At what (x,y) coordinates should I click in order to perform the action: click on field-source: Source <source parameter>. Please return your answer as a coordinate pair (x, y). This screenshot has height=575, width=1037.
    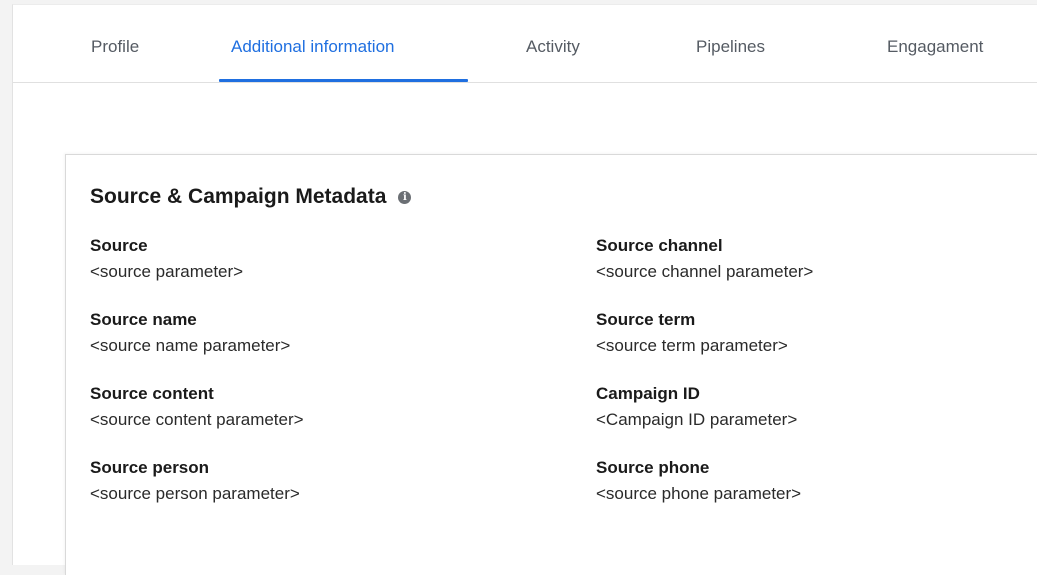
    Looking at the image, I should click on (300, 259).